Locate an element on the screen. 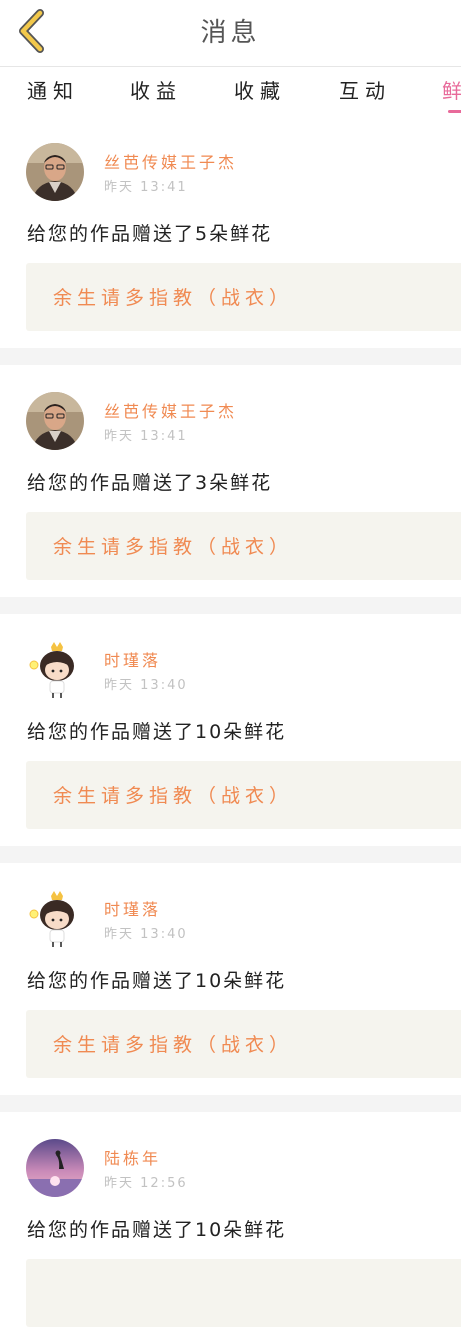  tab-interactions: 互动 is located at coordinates (365, 89).